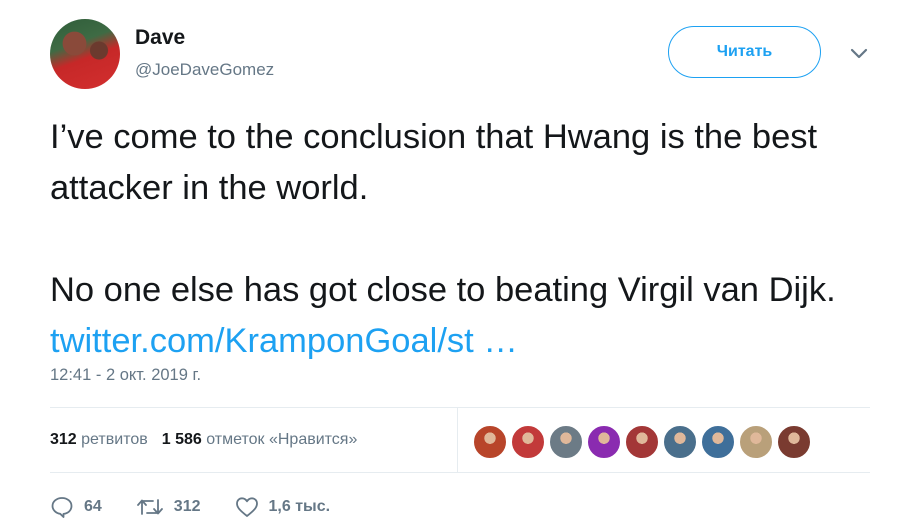  I want to click on retweet-icon, so click(149, 507).